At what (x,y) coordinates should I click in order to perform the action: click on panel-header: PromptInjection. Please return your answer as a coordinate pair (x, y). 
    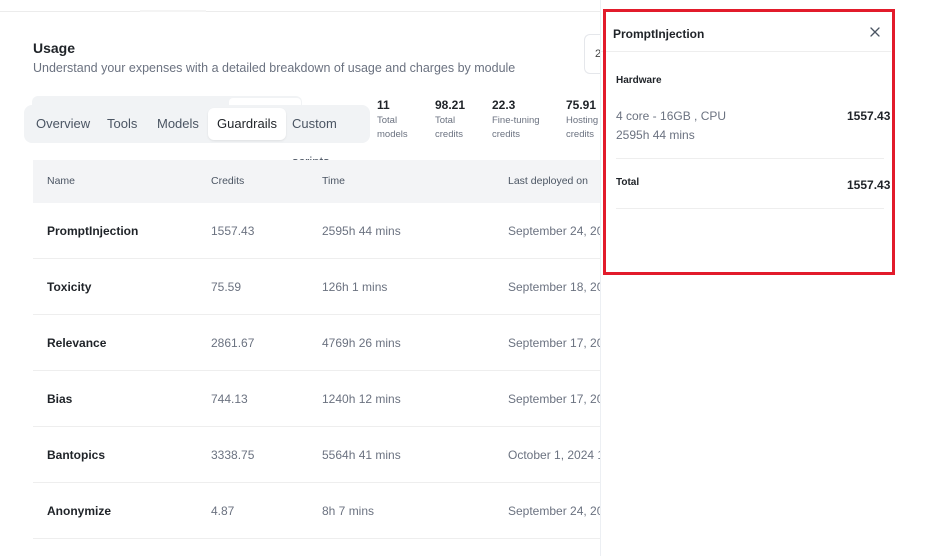
    Looking at the image, I should click on (746, 26).